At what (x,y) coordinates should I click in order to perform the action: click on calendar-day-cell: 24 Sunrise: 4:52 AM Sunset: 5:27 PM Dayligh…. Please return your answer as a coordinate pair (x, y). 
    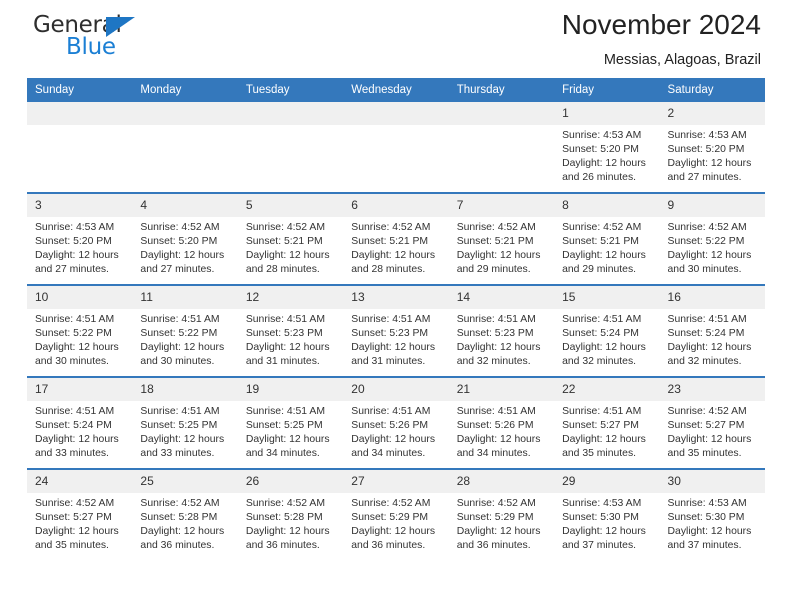
    Looking at the image, I should click on (80, 514).